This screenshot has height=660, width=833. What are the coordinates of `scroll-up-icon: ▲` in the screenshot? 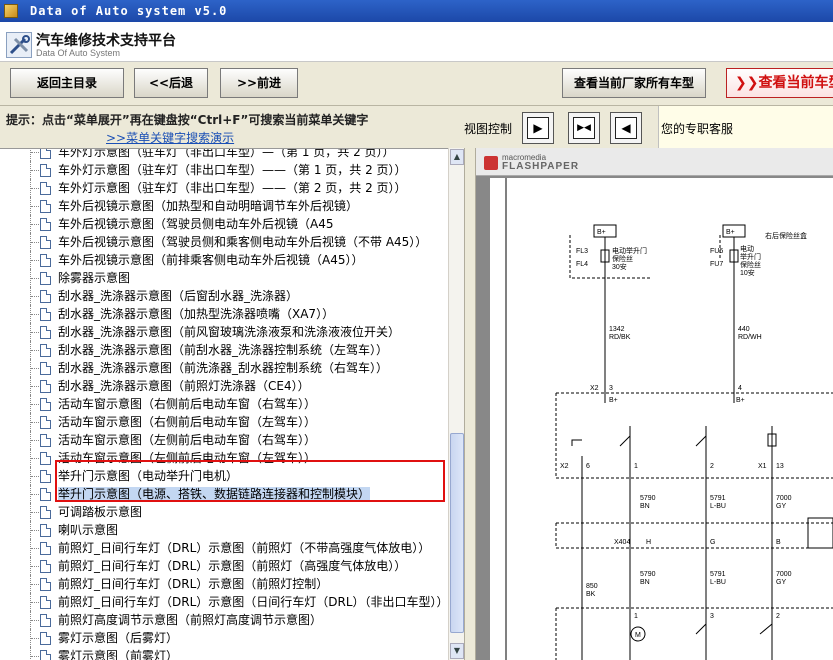 It's located at (457, 157).